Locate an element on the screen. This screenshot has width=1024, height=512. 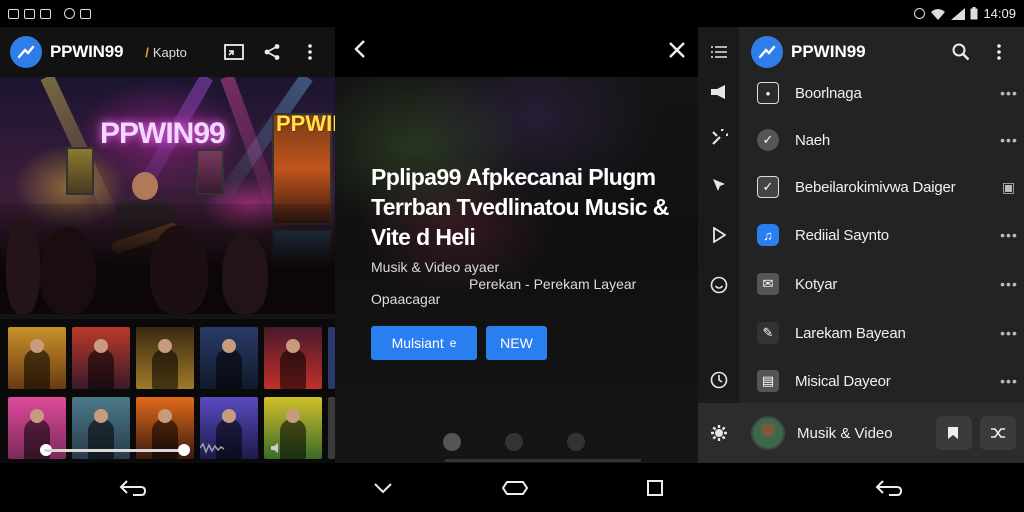
menu-icon is located at coordinates (719, 52).